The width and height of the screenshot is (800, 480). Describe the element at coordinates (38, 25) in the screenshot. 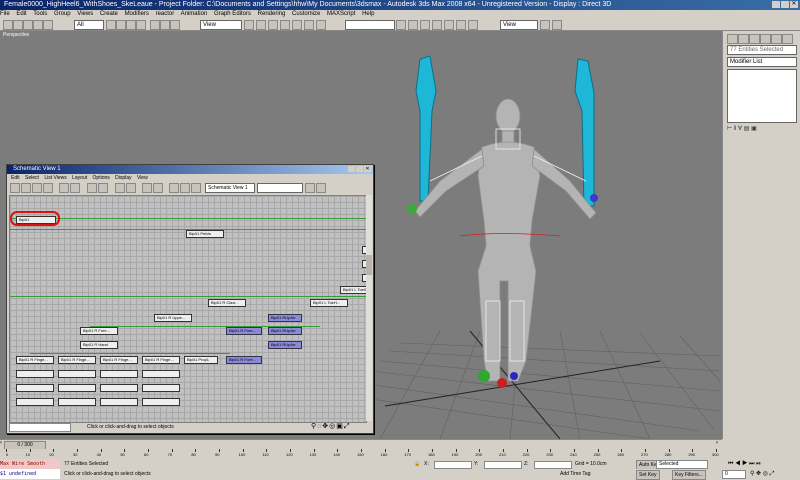

I see `unlink-icon` at that location.